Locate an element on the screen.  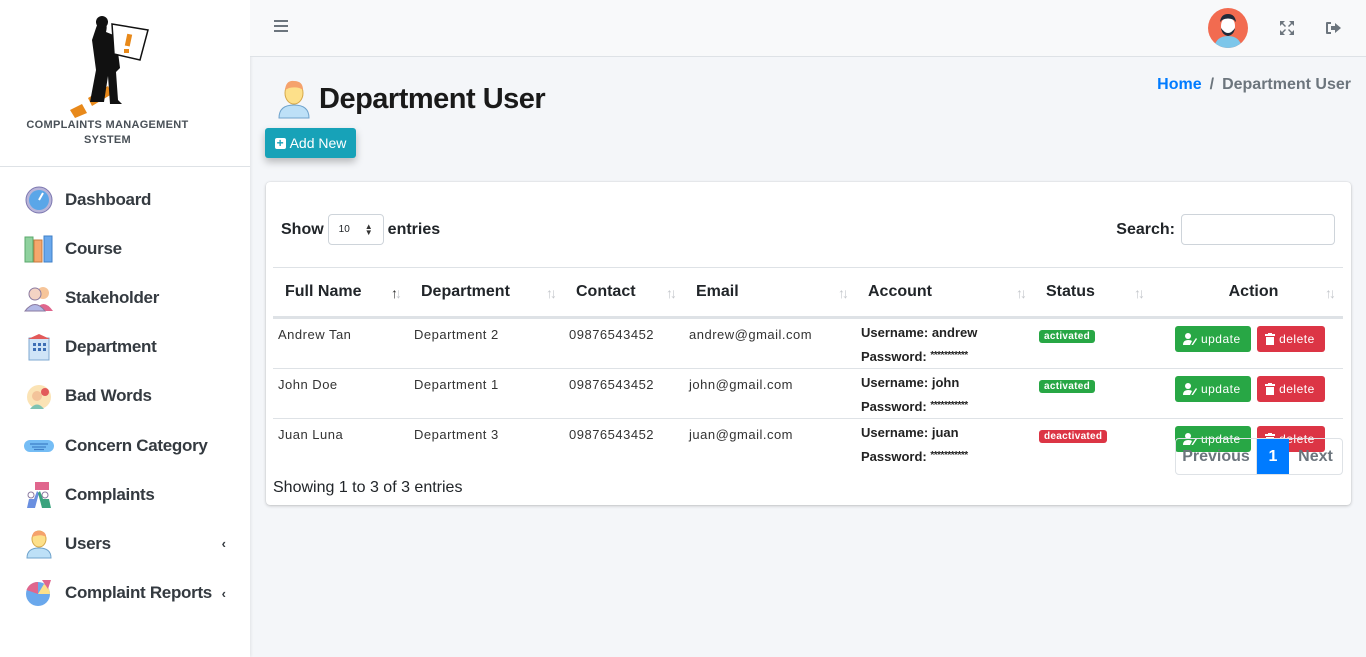
column-header-contact: Contact ↑↓ is located at coordinates (624, 293).